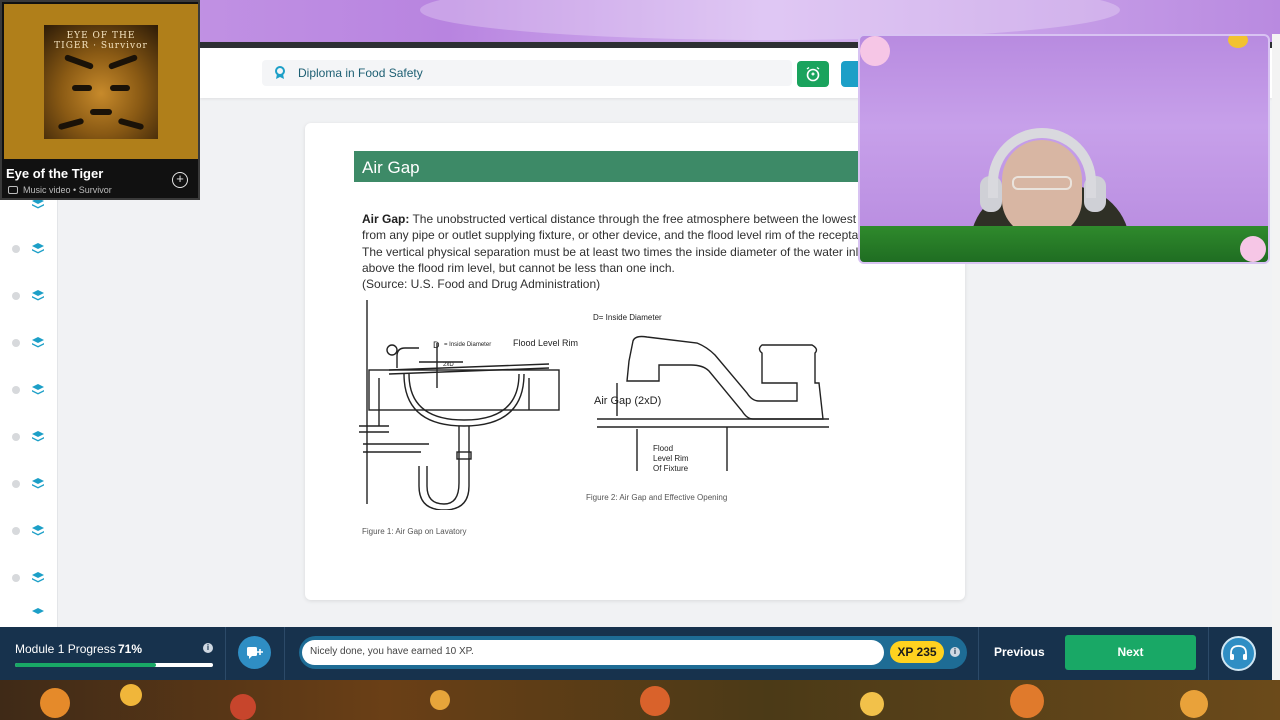 Image resolution: width=1280 pixels, height=720 pixels. I want to click on label-of-fixture: Of Fixture, so click(671, 468).